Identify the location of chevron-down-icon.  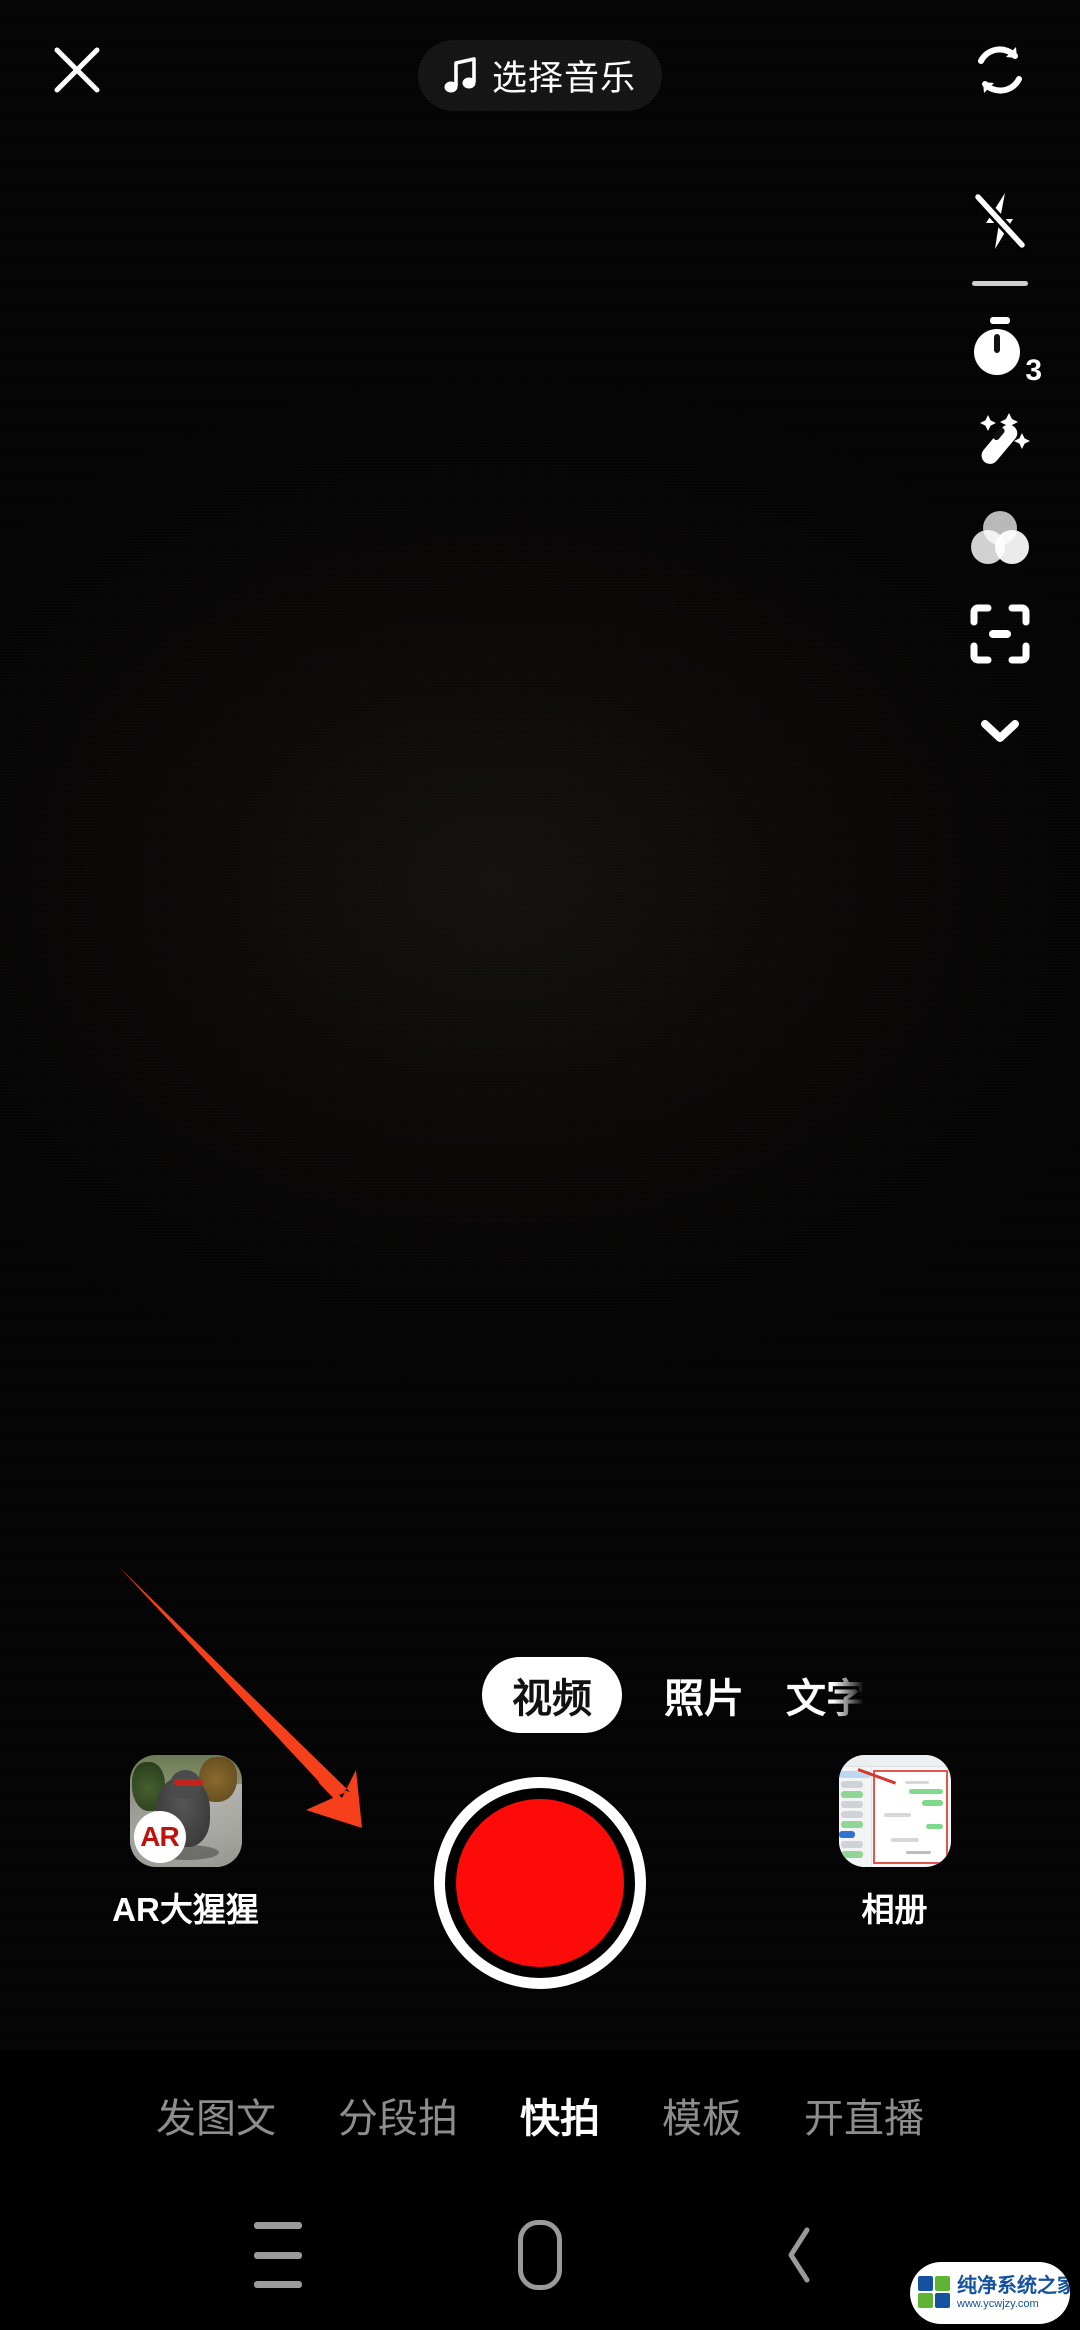
(1000, 731).